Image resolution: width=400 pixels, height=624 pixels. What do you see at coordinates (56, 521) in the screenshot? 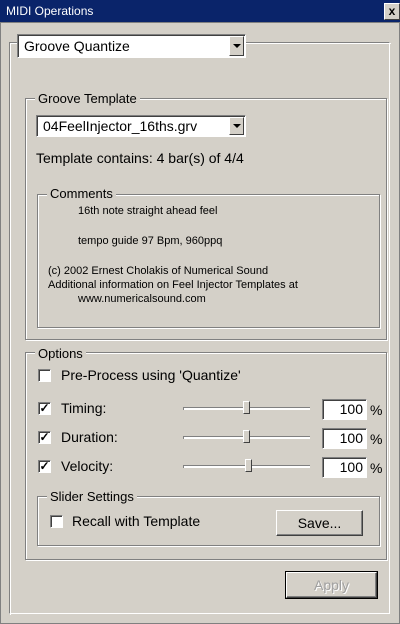
I see `recall-template-checkbox` at bounding box center [56, 521].